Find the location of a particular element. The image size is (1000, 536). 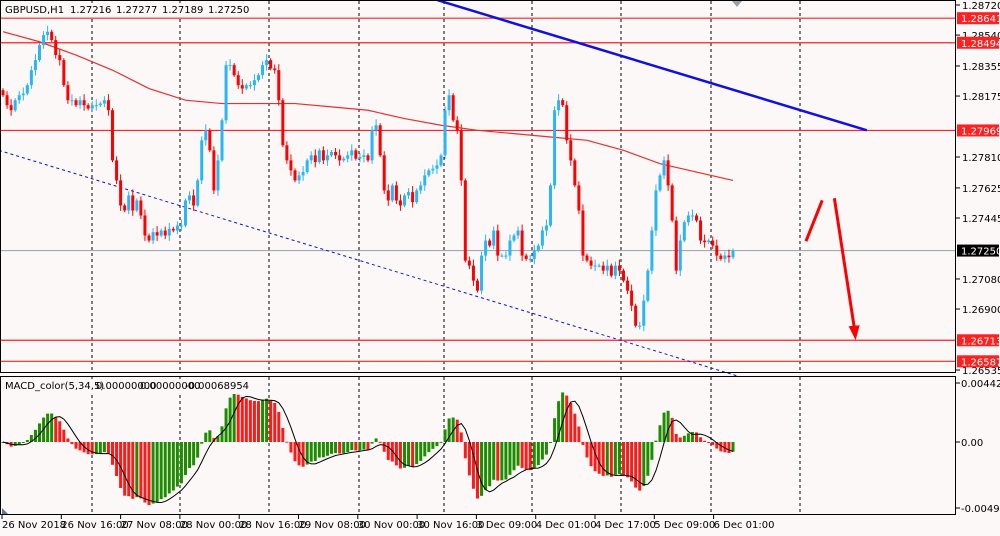

price-tick-label: 1.27080 is located at coordinates (981, 280).